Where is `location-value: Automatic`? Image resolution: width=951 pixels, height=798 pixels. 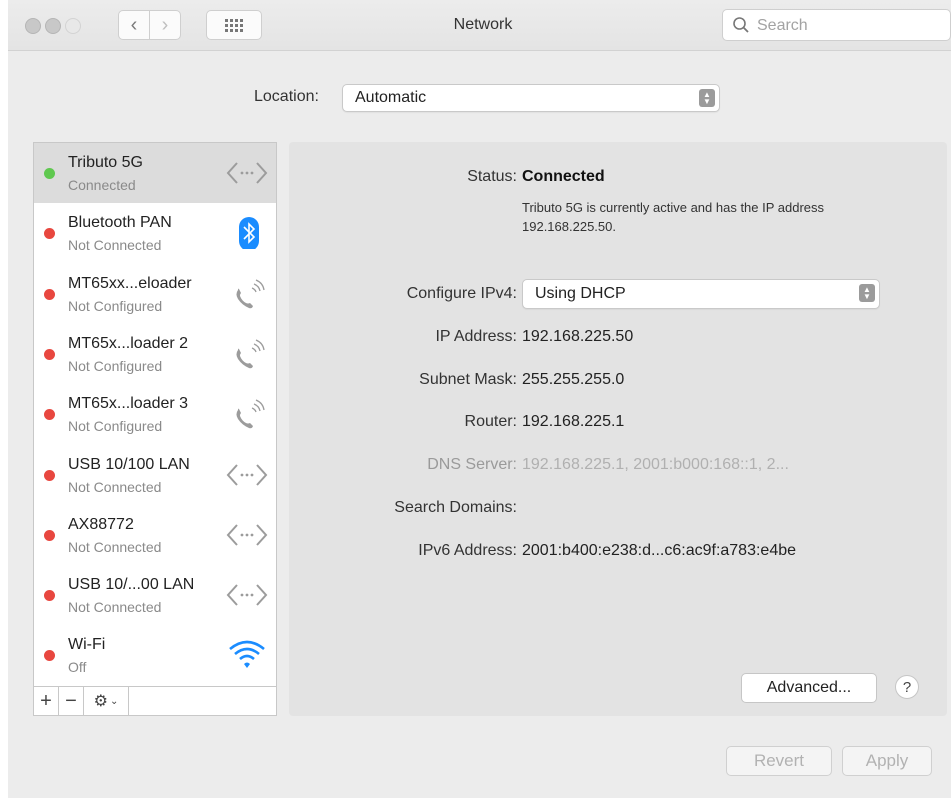 location-value: Automatic is located at coordinates (391, 97).